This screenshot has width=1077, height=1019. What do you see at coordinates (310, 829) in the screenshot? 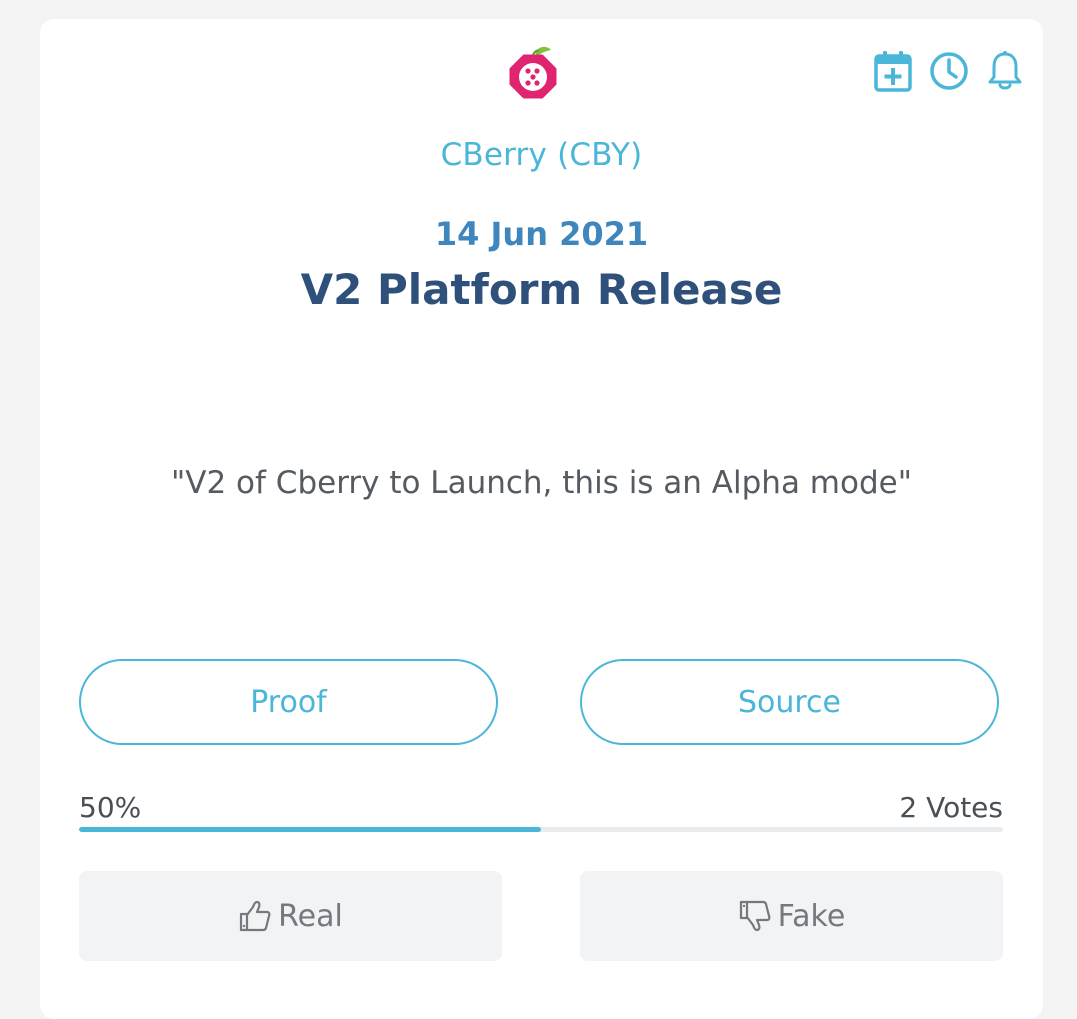
I see `vote-progress-fill` at bounding box center [310, 829].